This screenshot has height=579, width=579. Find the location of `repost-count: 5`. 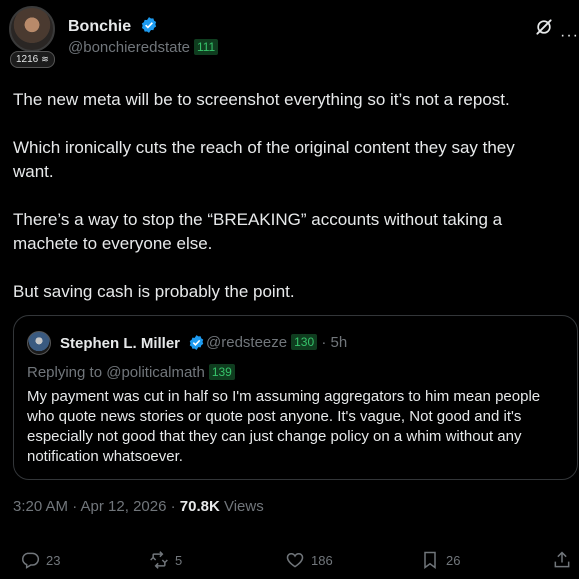

repost-count: 5 is located at coordinates (179, 560).